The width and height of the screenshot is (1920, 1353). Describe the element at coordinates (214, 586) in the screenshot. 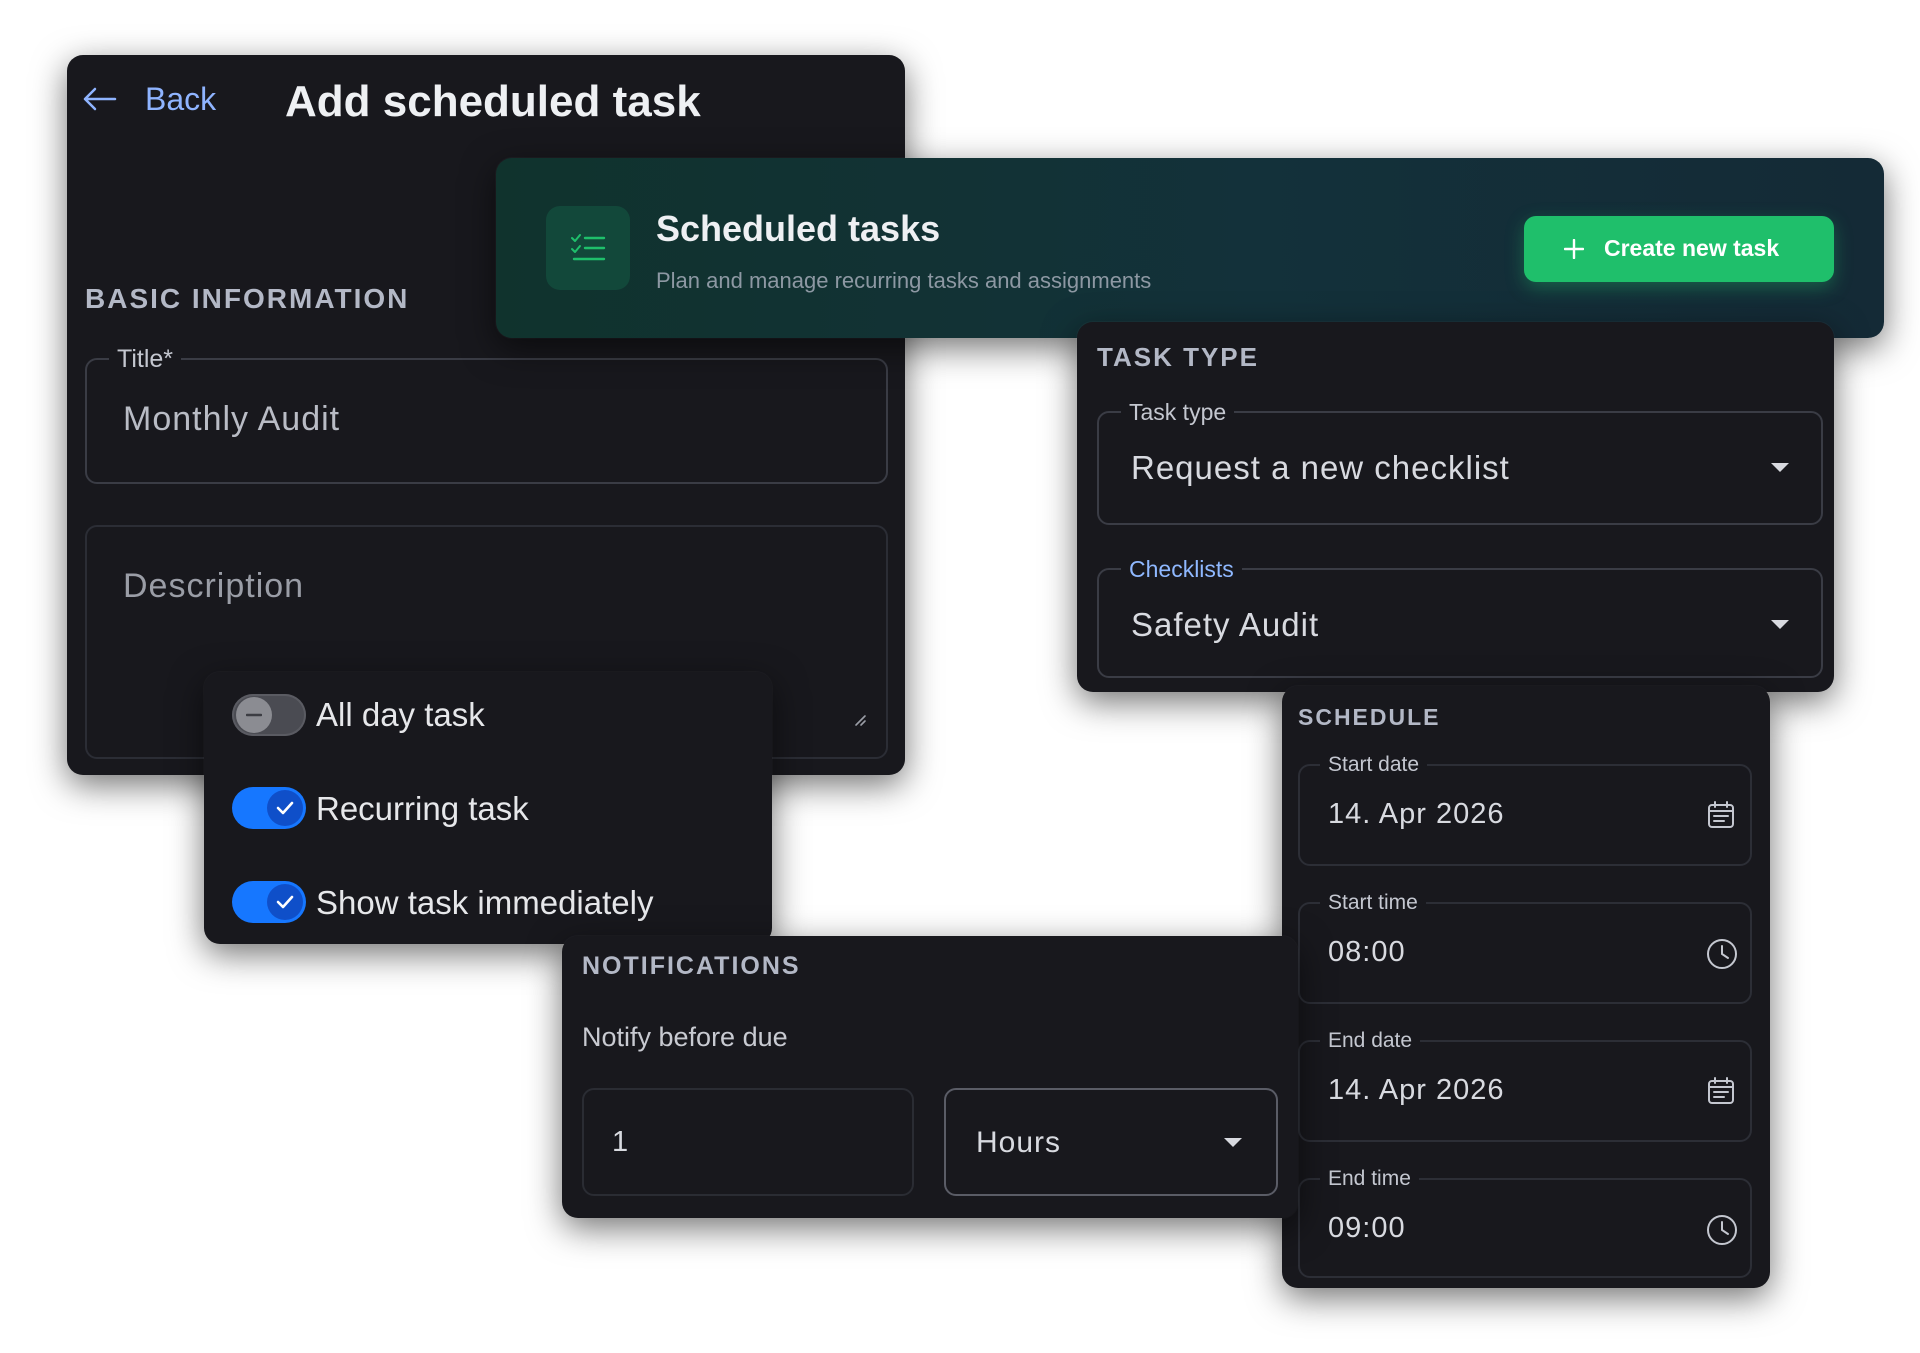

I see `description-placeholder: Description` at that location.